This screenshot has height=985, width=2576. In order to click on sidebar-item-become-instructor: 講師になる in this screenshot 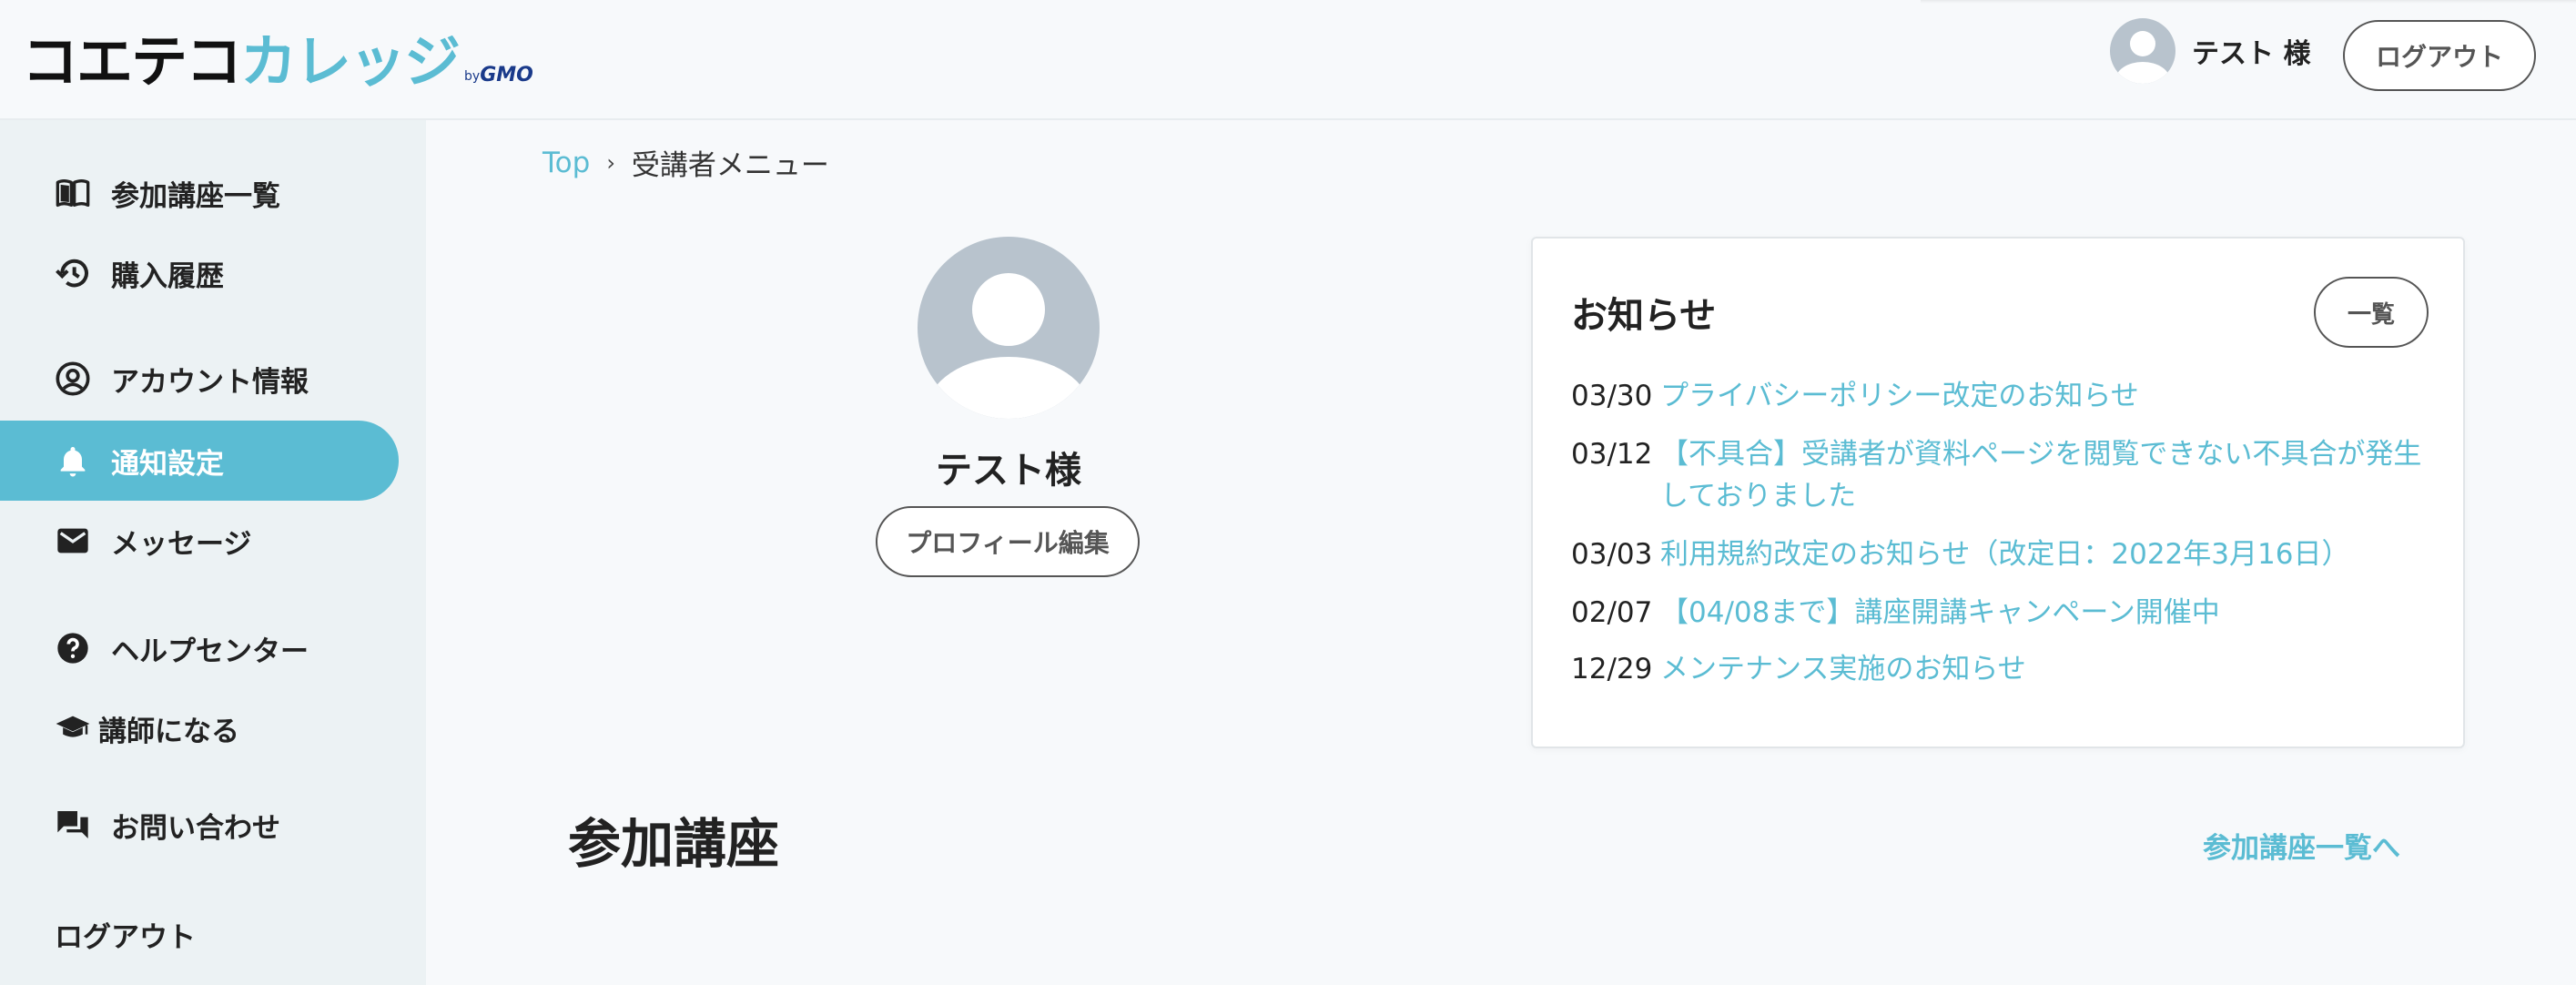, I will do `click(199, 728)`.